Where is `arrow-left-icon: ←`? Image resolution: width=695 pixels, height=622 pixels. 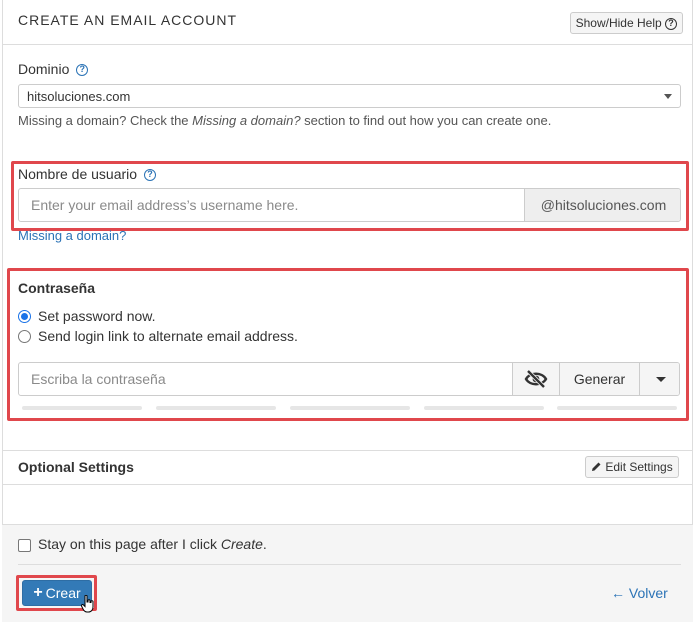 arrow-left-icon: ← is located at coordinates (618, 593).